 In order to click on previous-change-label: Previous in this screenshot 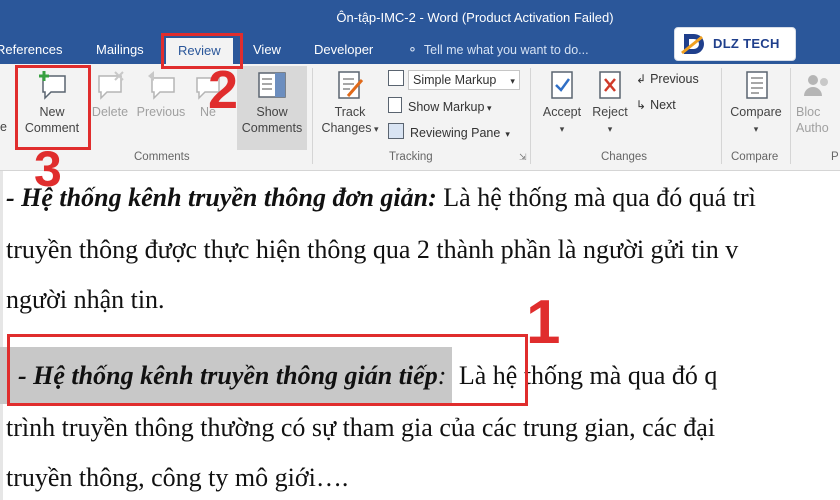, I will do `click(674, 79)`.